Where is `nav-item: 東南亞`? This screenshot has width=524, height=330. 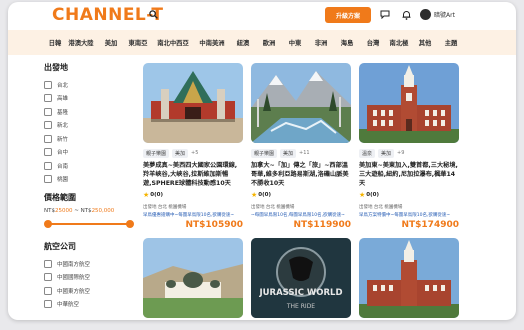 nav-item: 東南亞 is located at coordinates (138, 42).